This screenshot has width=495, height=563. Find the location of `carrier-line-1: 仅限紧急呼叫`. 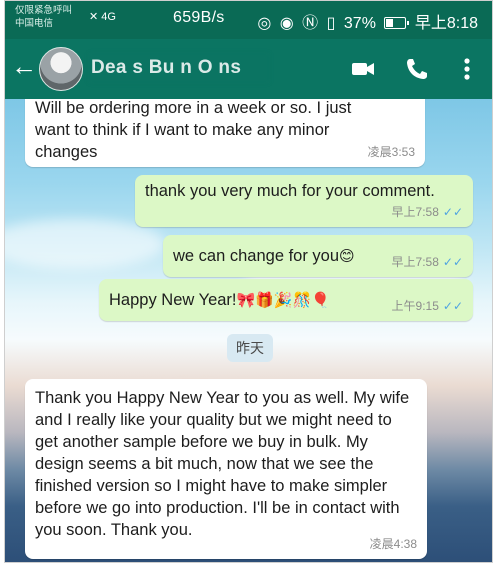

carrier-line-1: 仅限紧急呼叫 is located at coordinates (44, 10).